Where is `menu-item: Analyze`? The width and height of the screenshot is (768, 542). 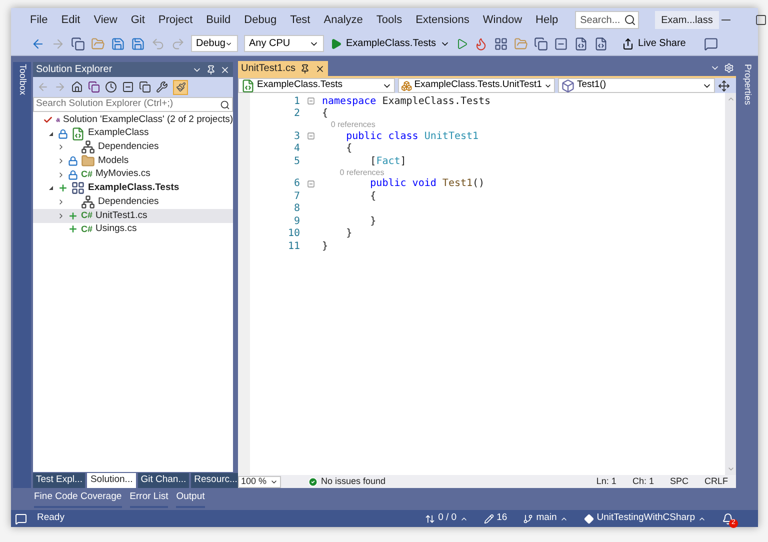 menu-item: Analyze is located at coordinates (343, 20).